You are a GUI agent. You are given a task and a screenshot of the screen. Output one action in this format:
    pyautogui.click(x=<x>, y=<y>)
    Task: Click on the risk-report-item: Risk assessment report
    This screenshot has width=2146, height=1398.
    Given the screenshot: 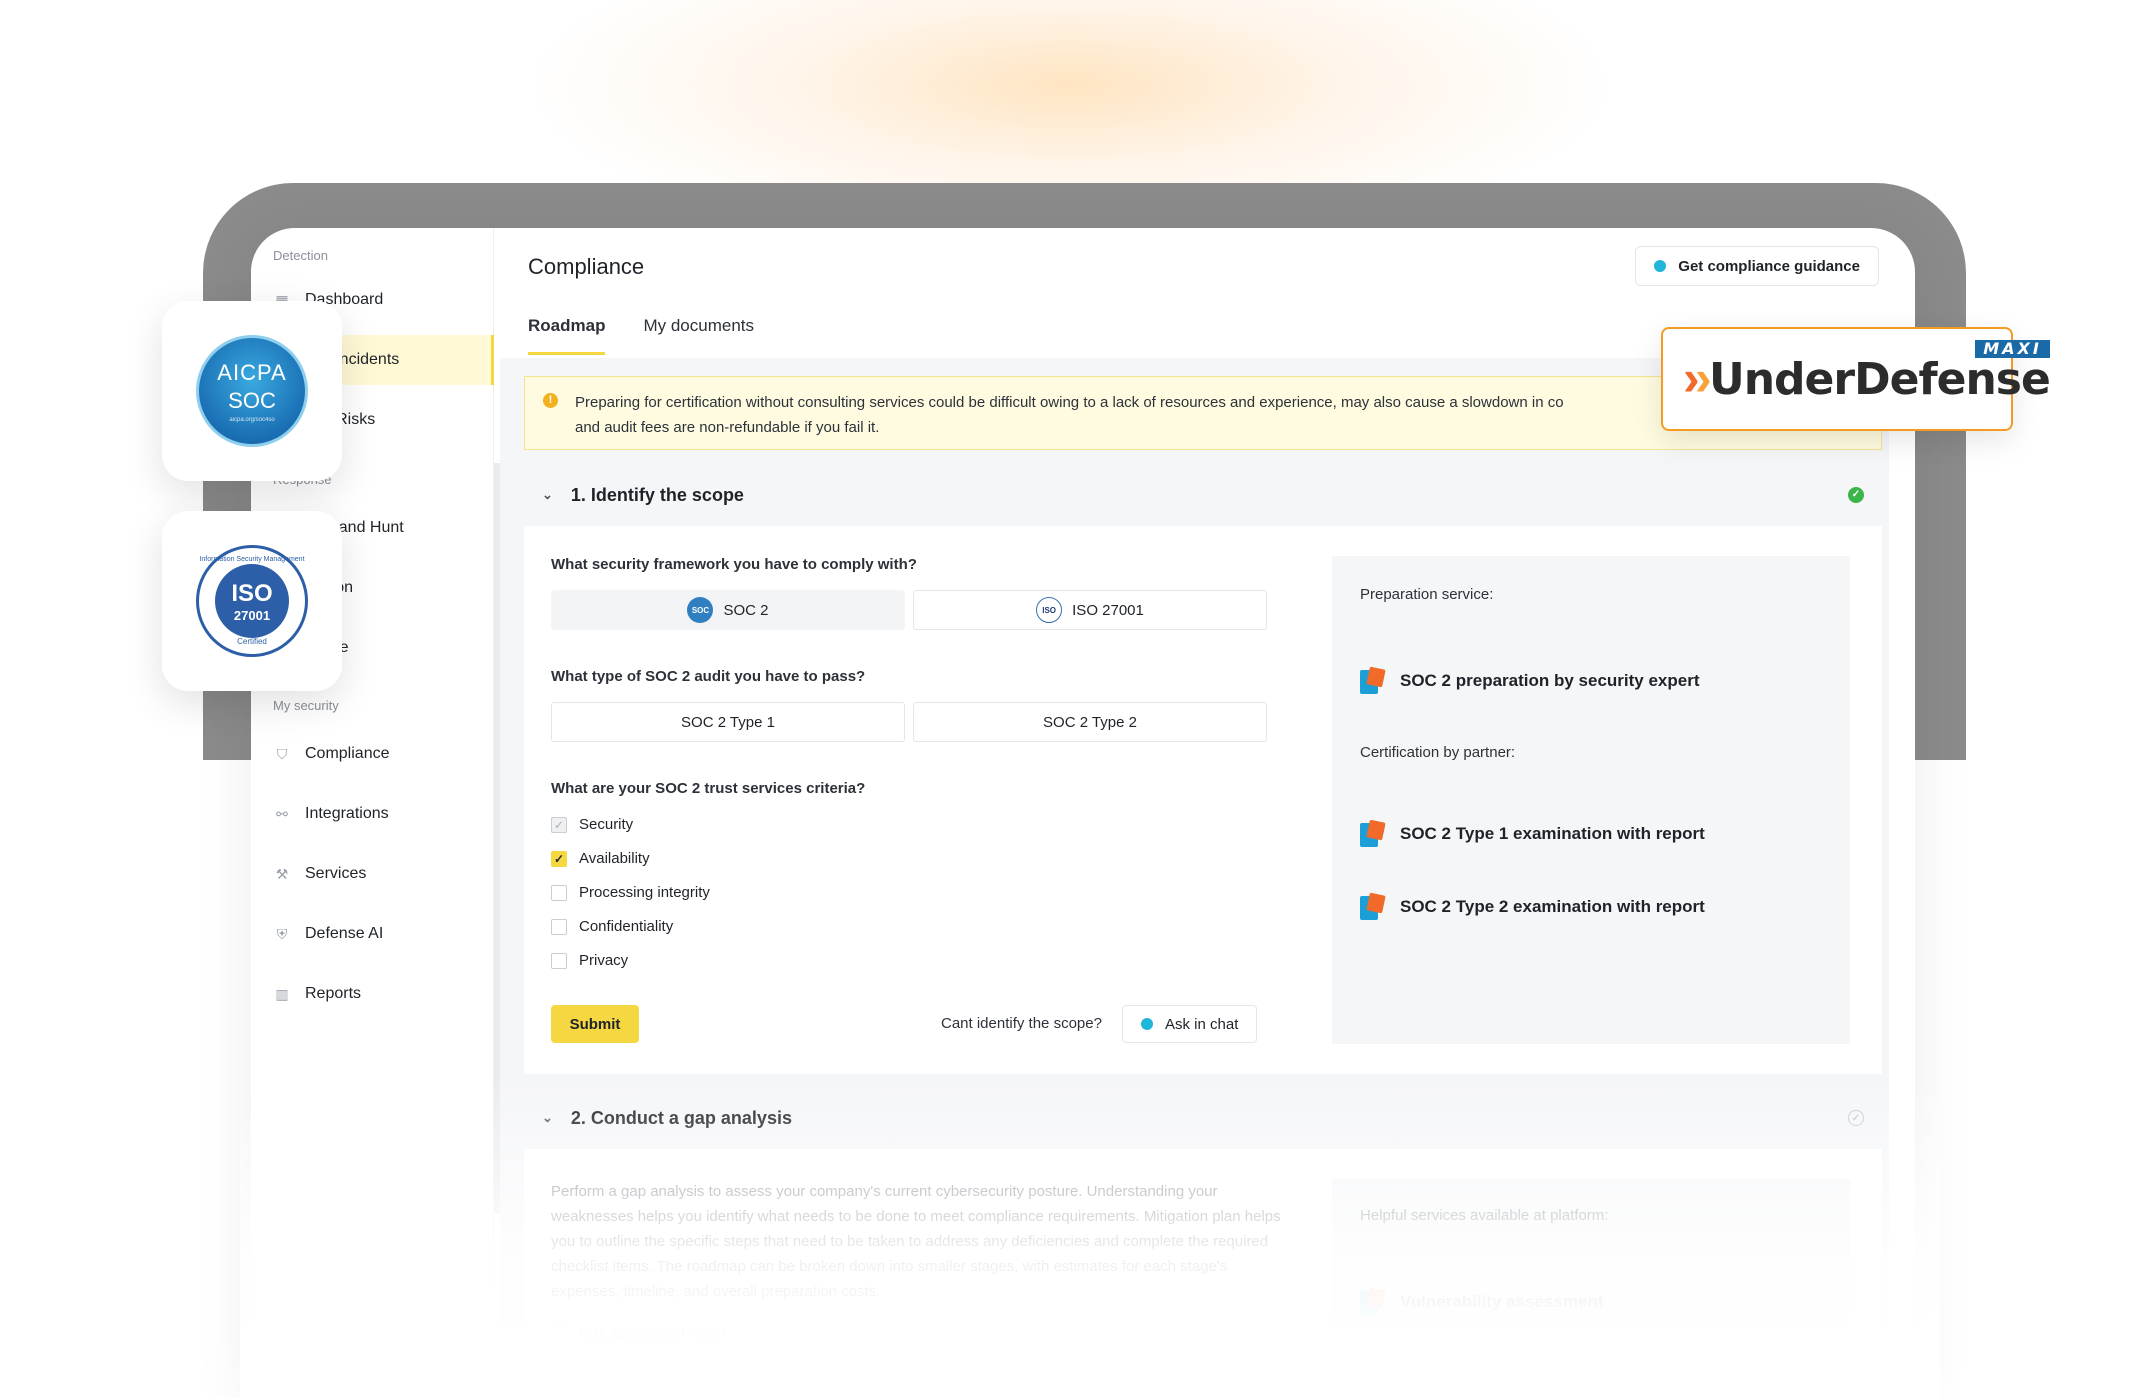 What is the action you would take?
    pyautogui.click(x=638, y=1333)
    